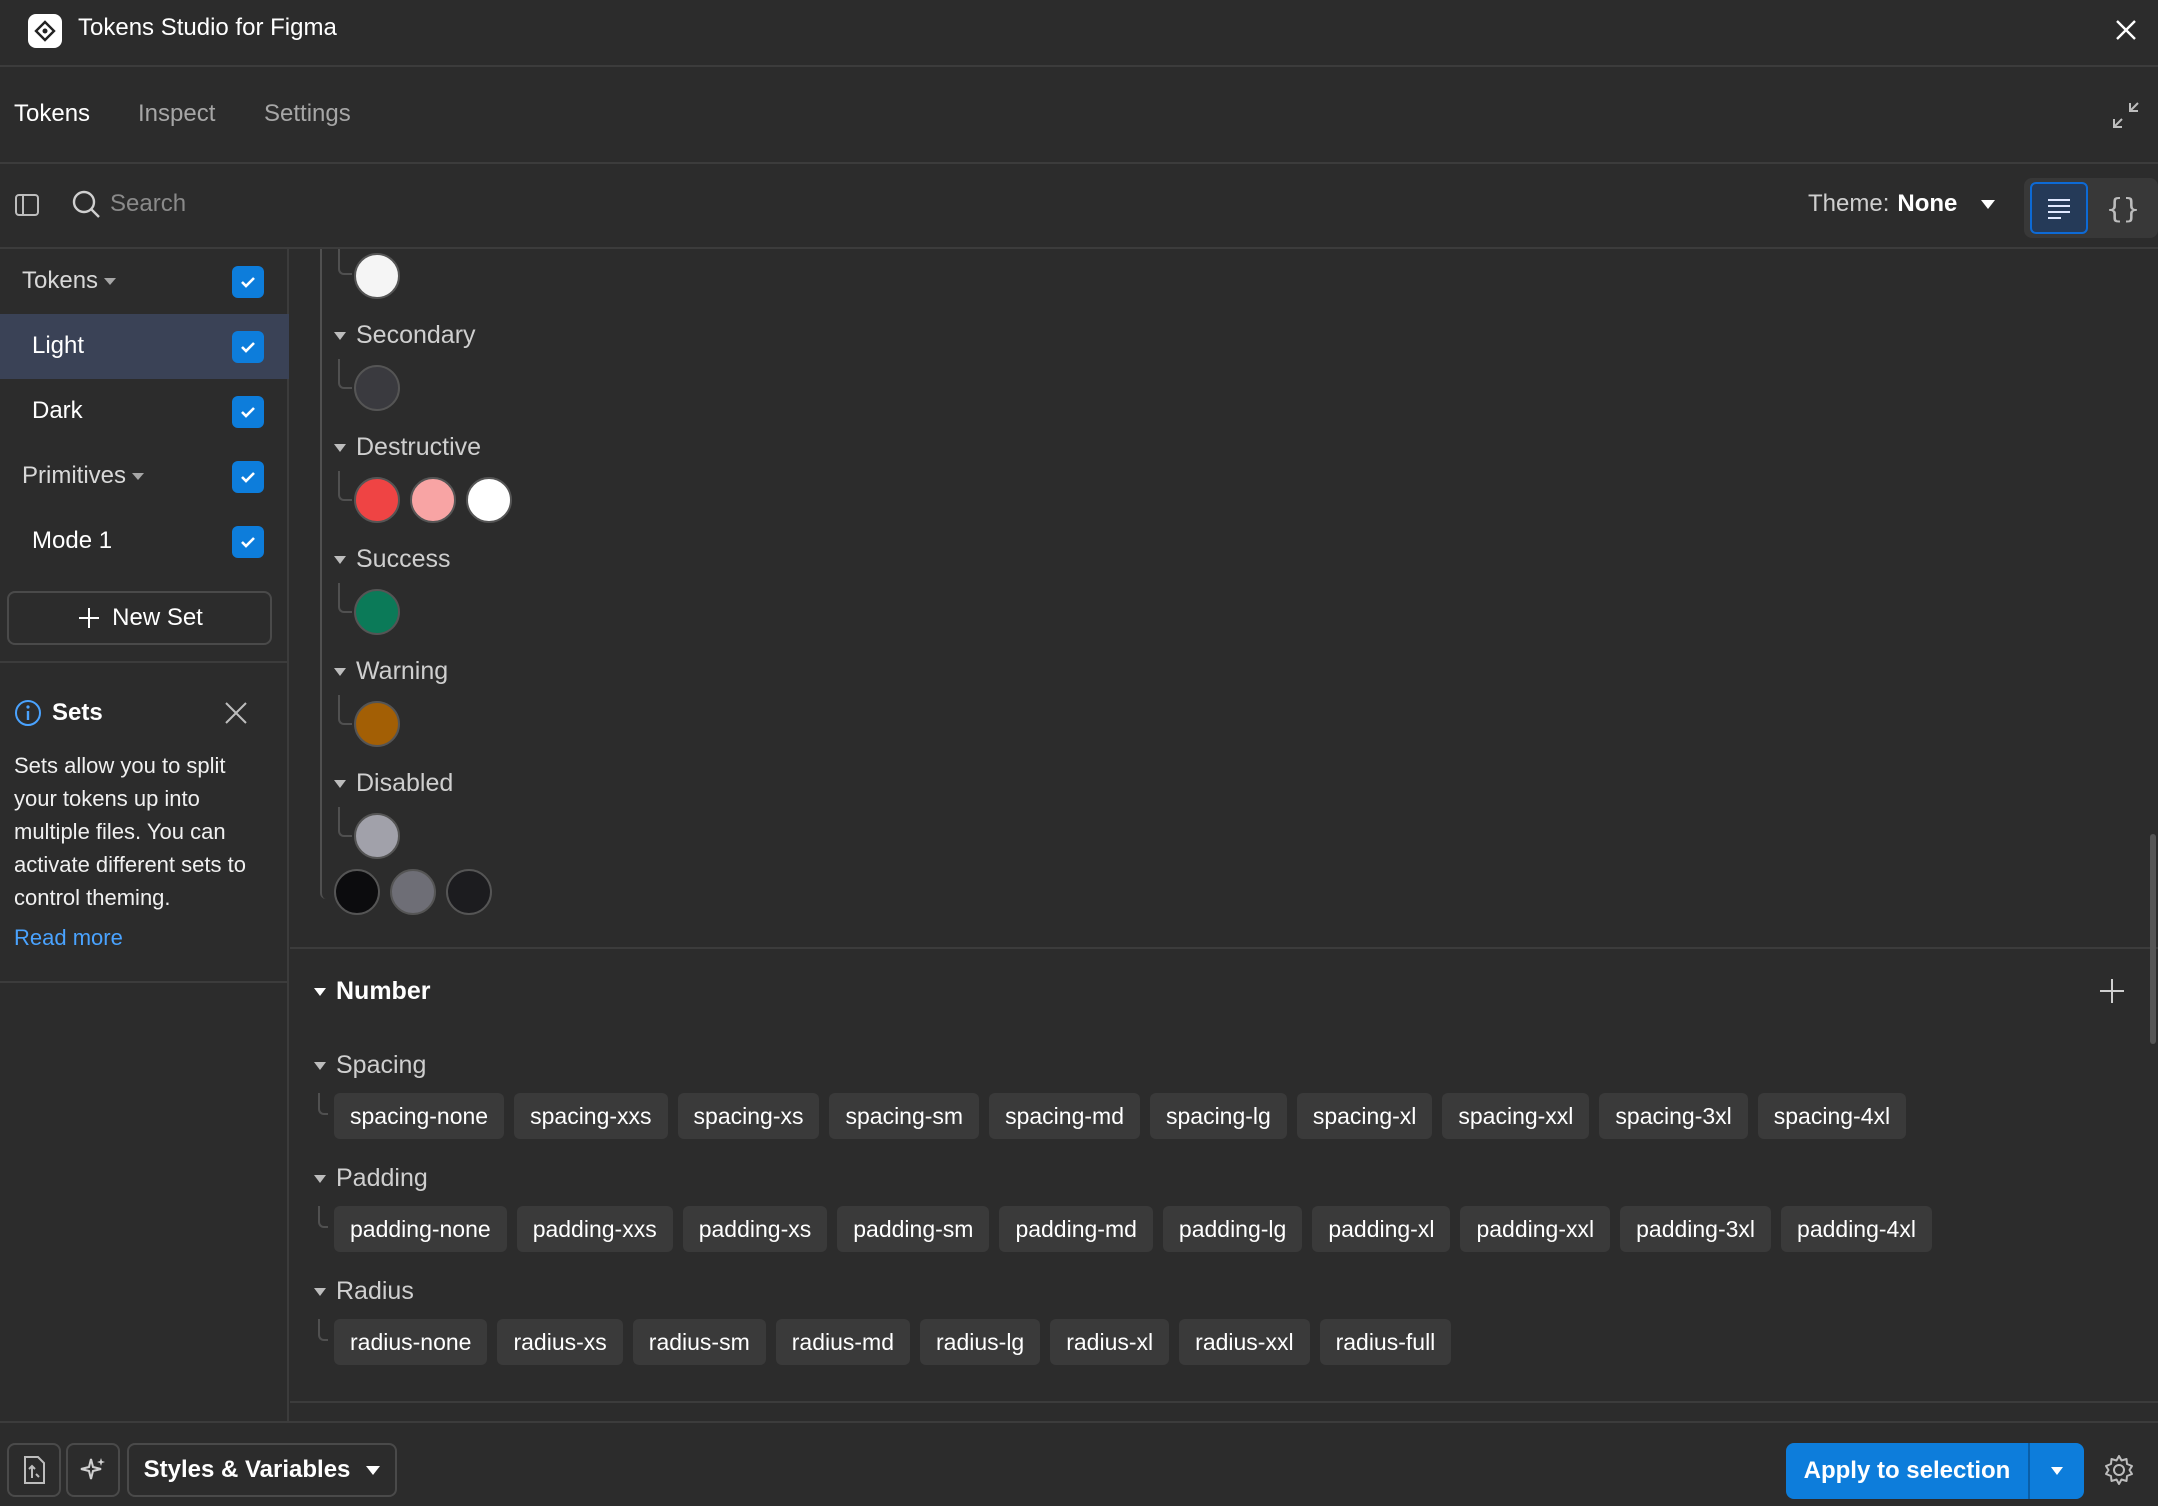 The image size is (2158, 1506). I want to click on set-row-primitives: Primitives, so click(144, 476).